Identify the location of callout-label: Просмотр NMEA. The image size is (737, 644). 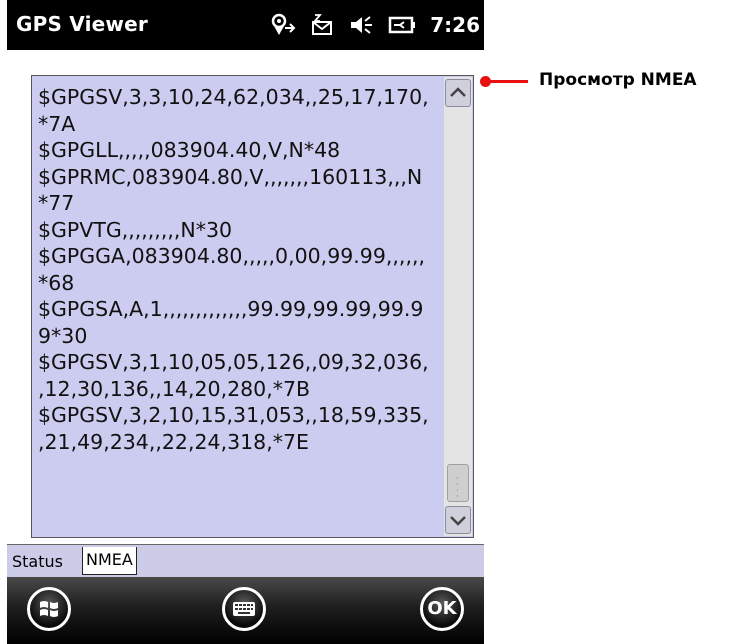
(618, 80).